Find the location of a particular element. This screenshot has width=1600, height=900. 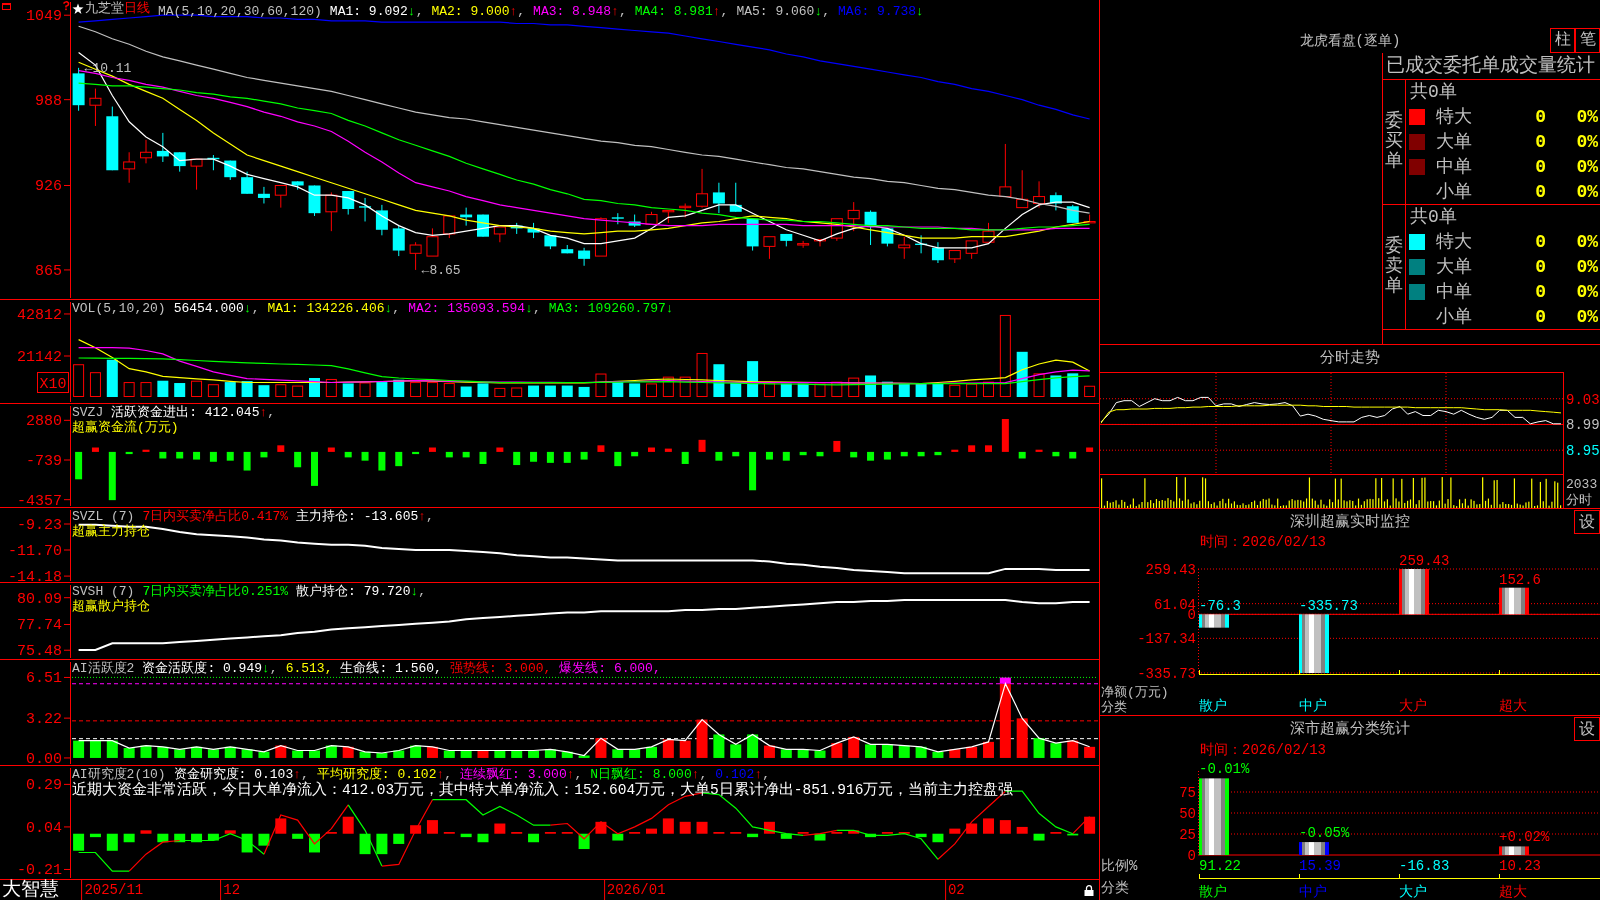

axis-label: 988 is located at coordinates (48, 101).